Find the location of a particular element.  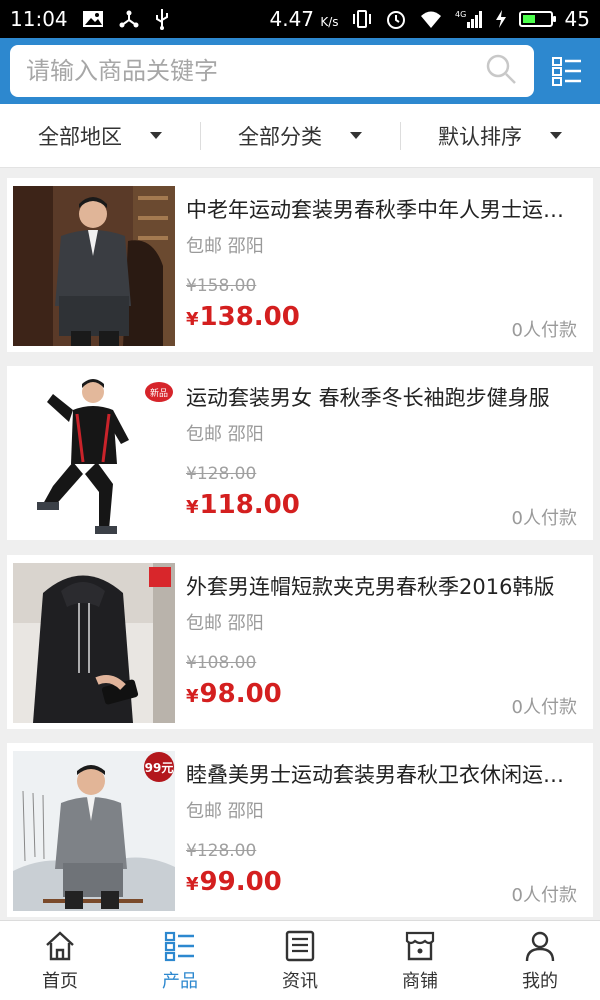

alarm-icon is located at coordinates (396, 19).